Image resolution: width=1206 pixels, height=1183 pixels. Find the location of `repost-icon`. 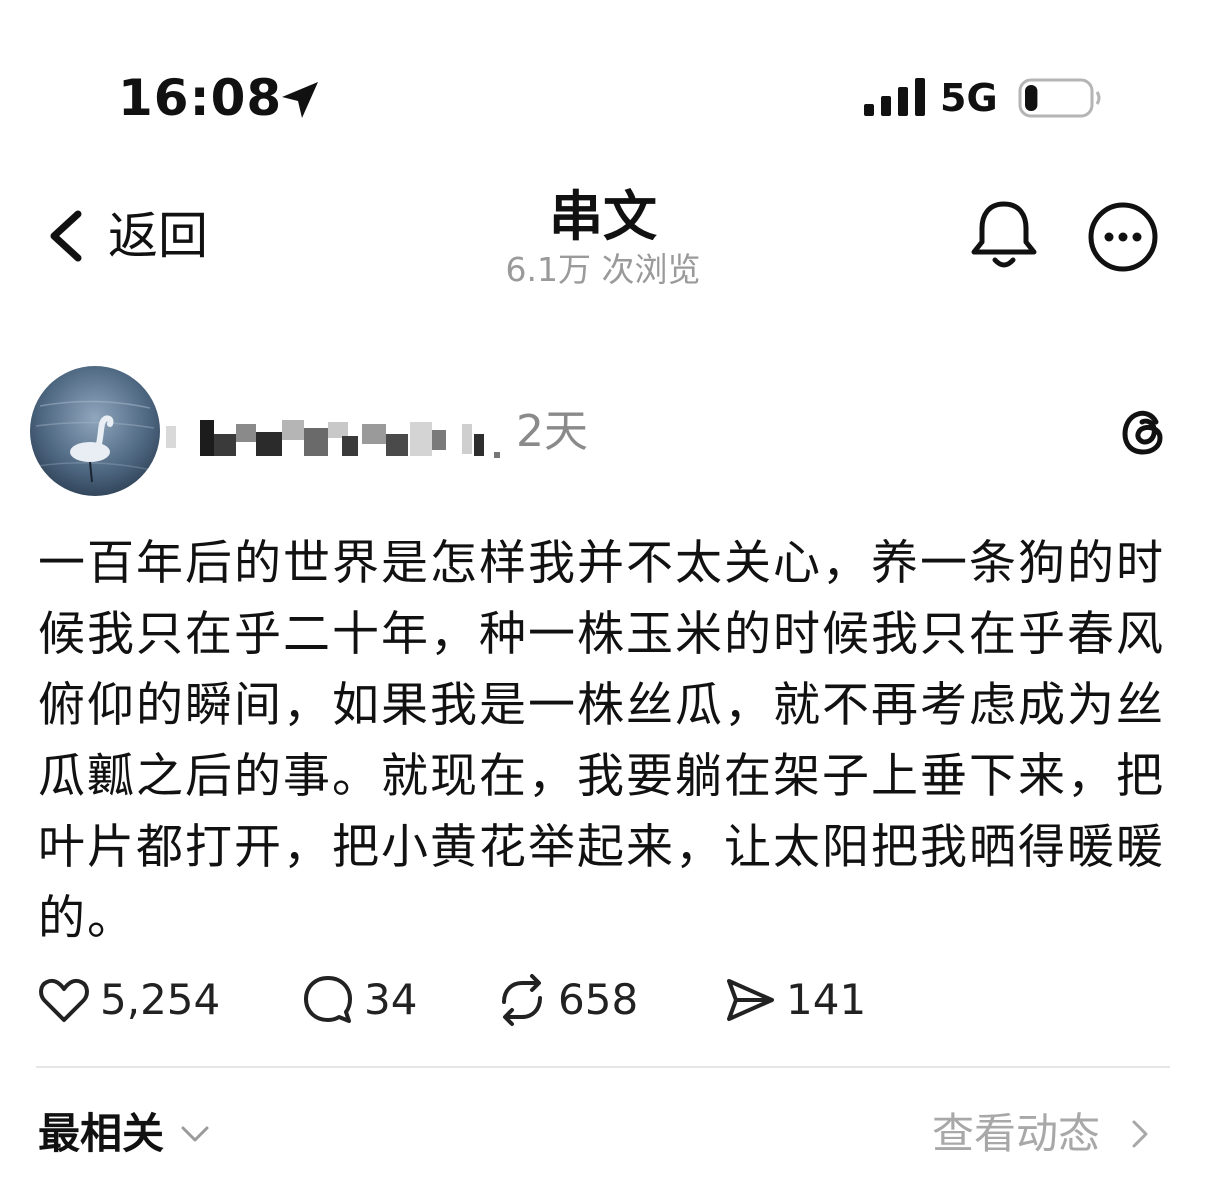

repost-icon is located at coordinates (522, 1000).